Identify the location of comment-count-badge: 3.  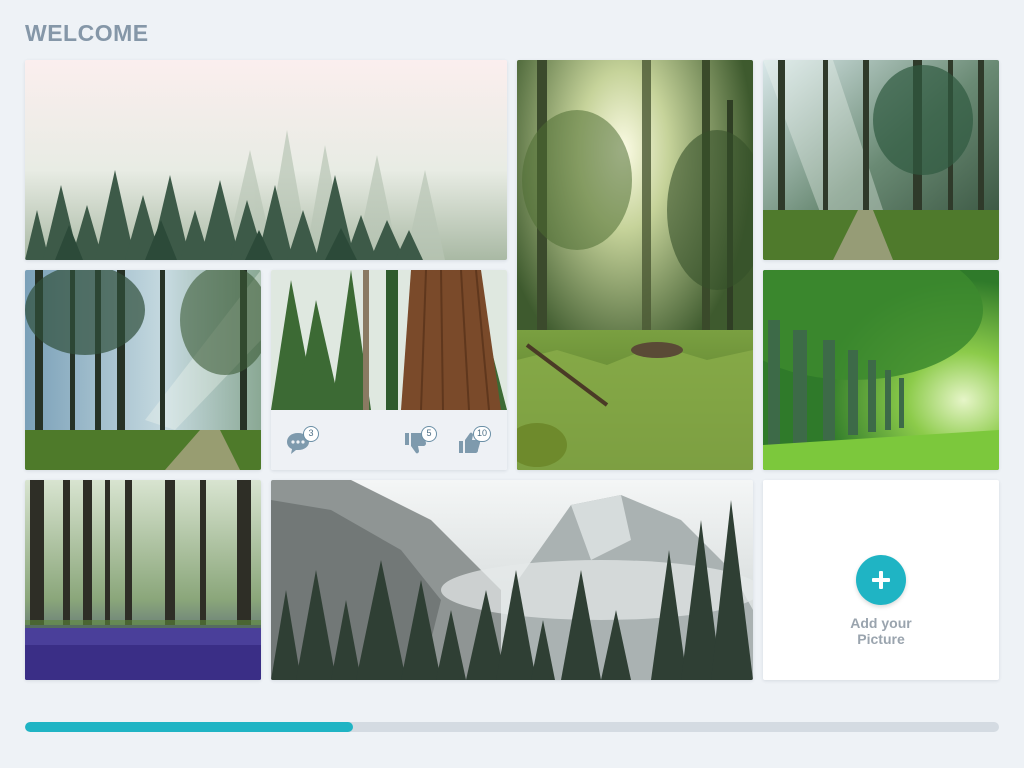
(311, 434).